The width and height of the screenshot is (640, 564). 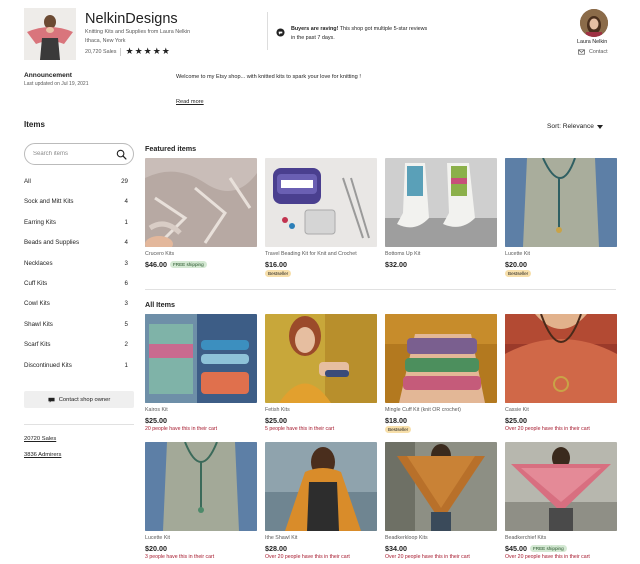 What do you see at coordinates (79, 202) in the screenshot?
I see `section-item-sock-and-mitt-kits: Sock and Mitt Kits 4` at bounding box center [79, 202].